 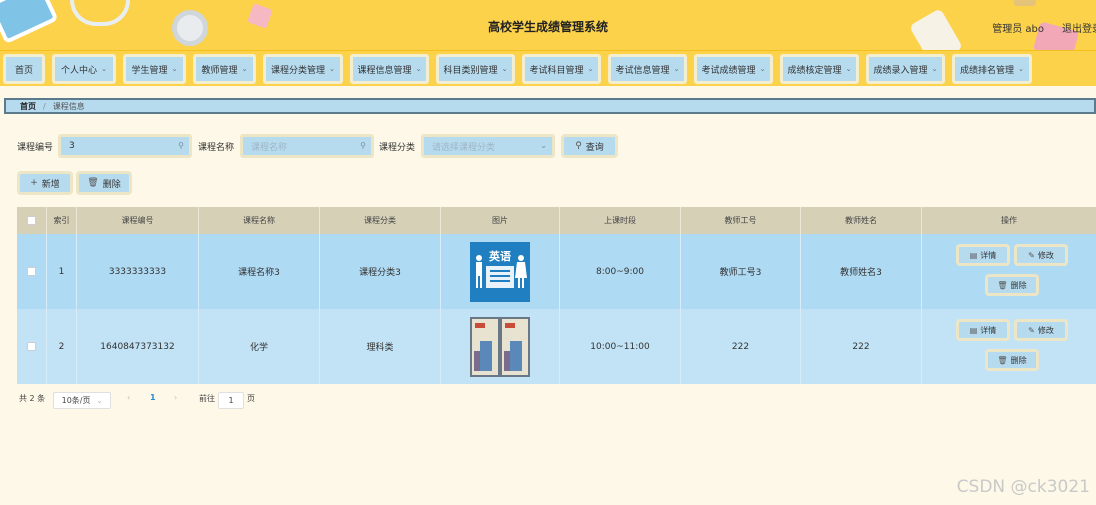 I want to click on cell-teacher-id: 教师工号3, so click(x=741, y=271).